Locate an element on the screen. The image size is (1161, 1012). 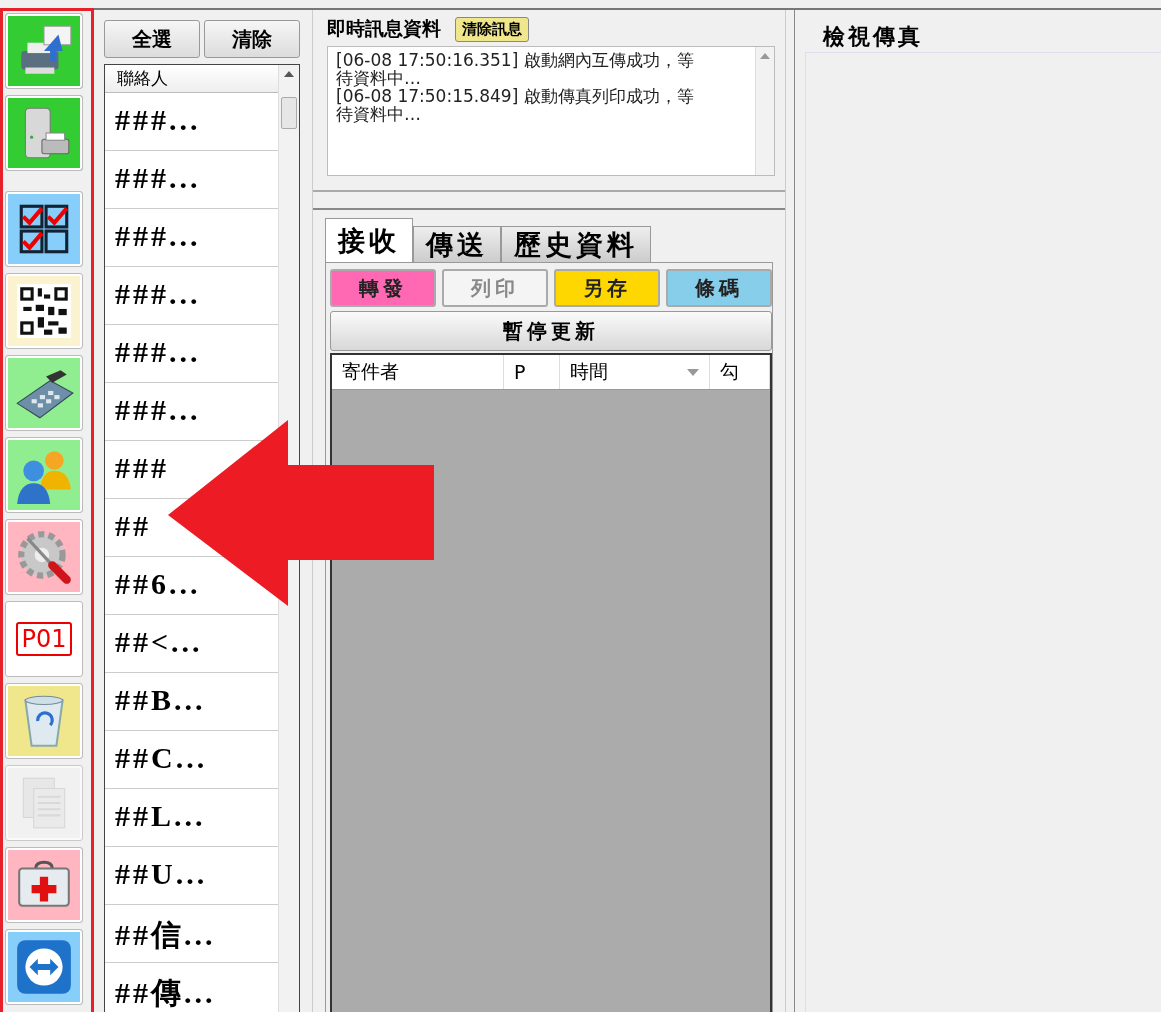
scrollbar is located at coordinates (764, 111).